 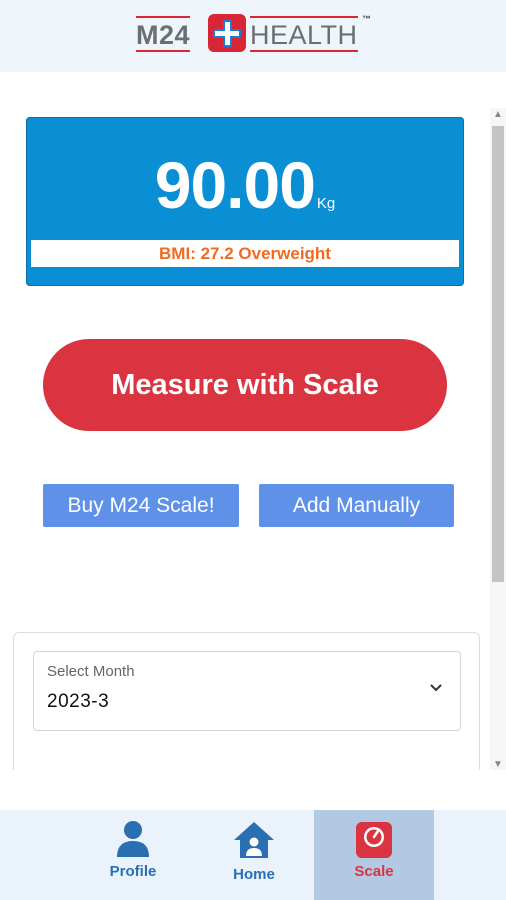 I want to click on scrollbar-thumb, so click(x=498, y=354).